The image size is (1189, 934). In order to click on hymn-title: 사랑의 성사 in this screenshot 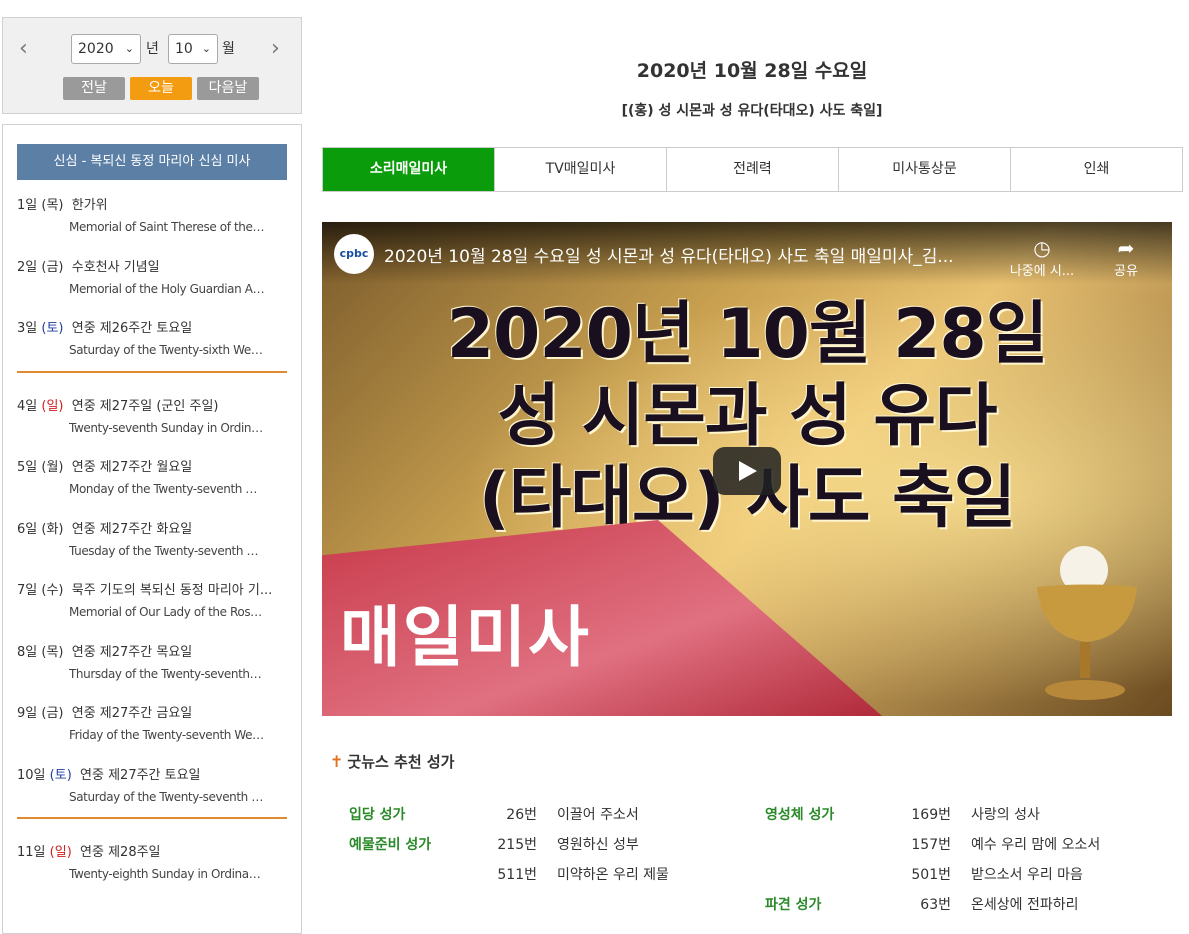, I will do `click(1005, 814)`.